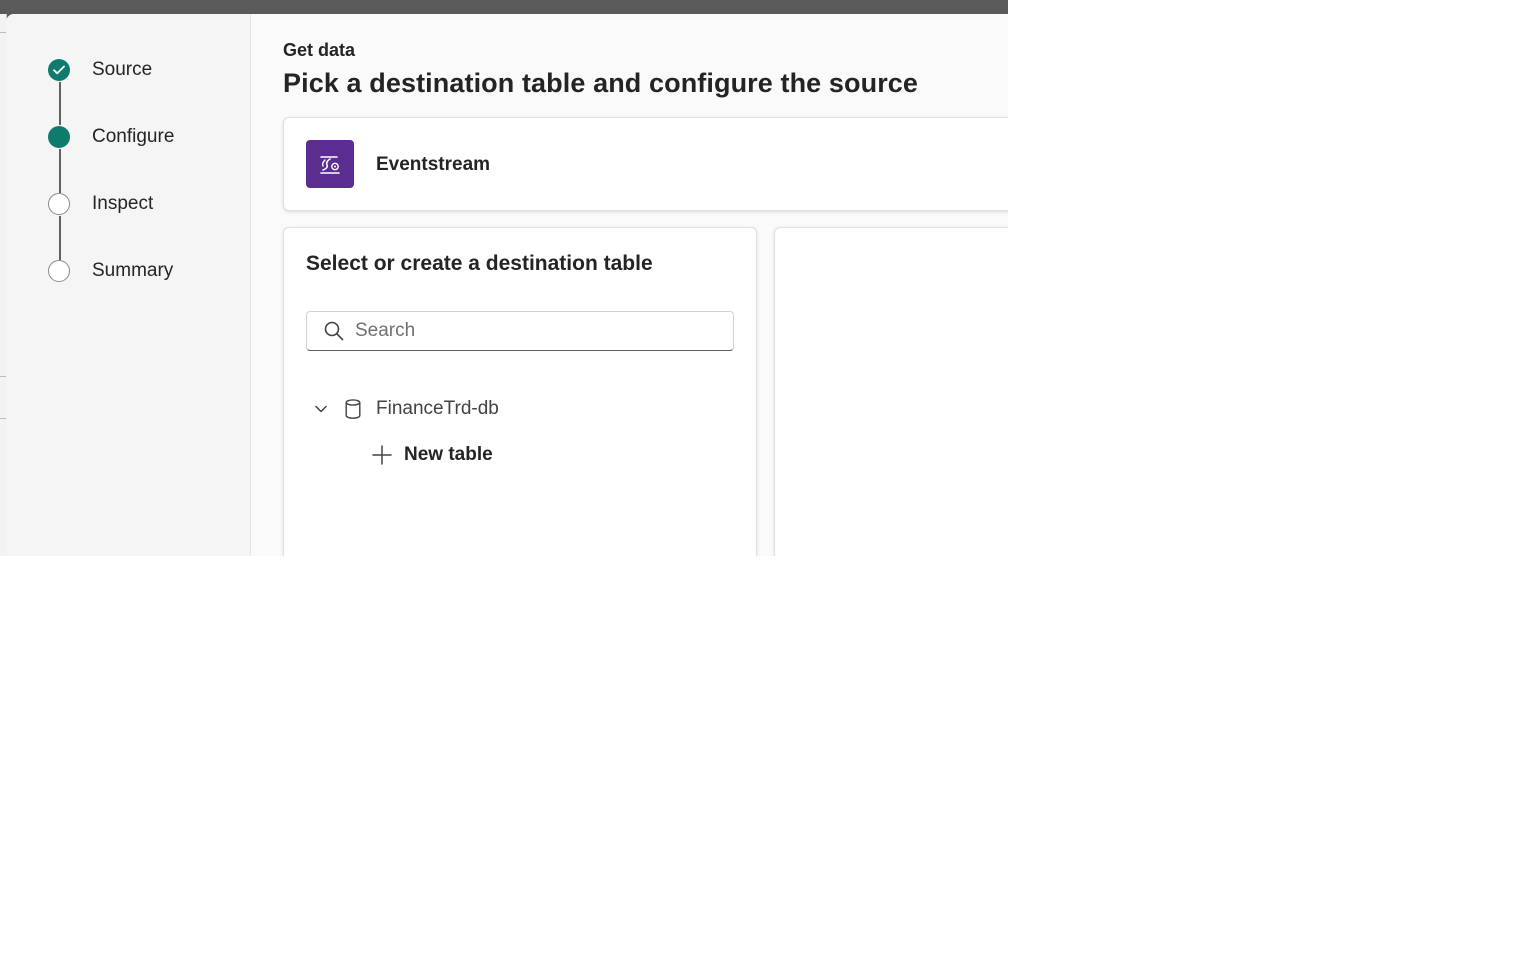 This screenshot has width=1536, height=960. What do you see at coordinates (123, 203) in the screenshot?
I see `step-label: Inspect` at bounding box center [123, 203].